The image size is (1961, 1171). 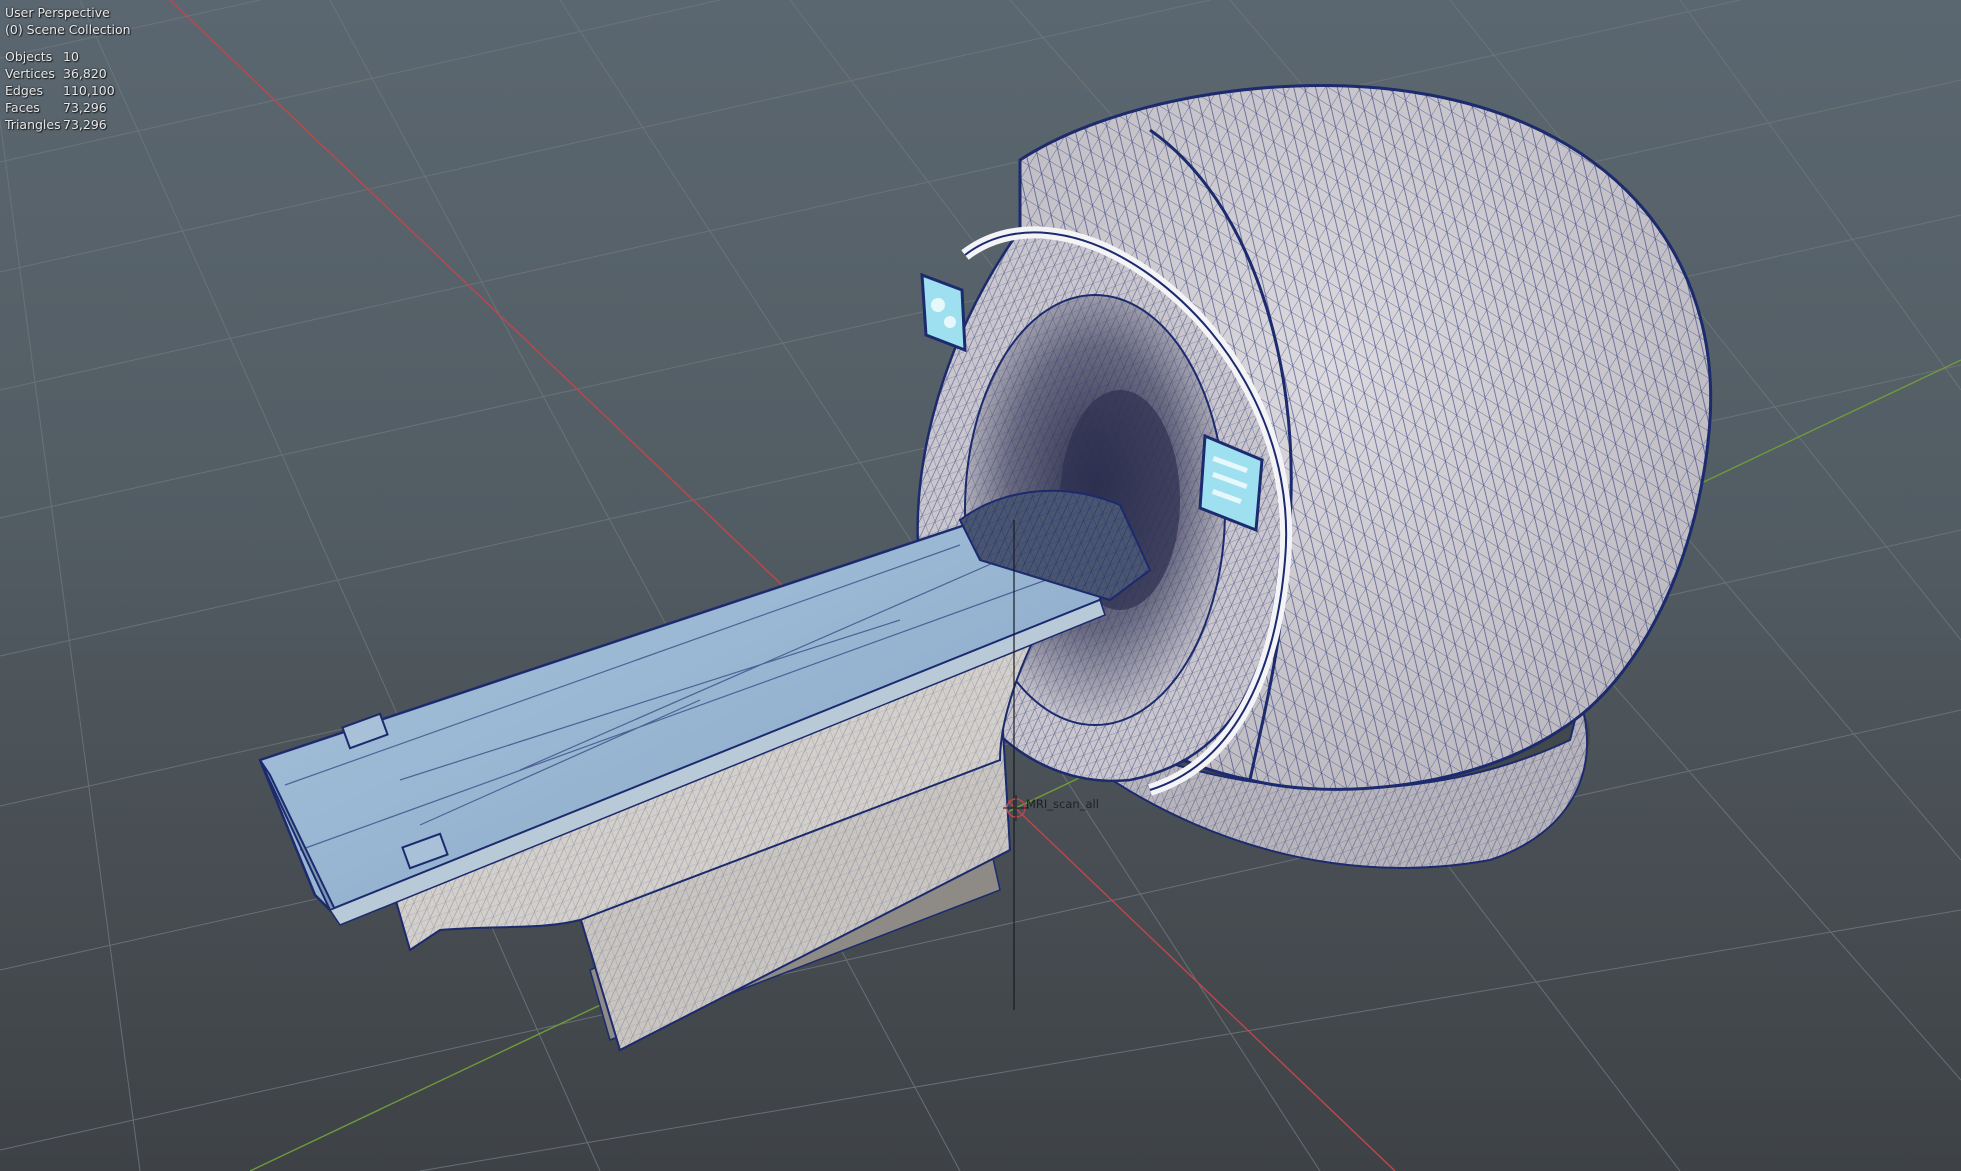 I want to click on stat-value: 10, so click(x=71, y=56).